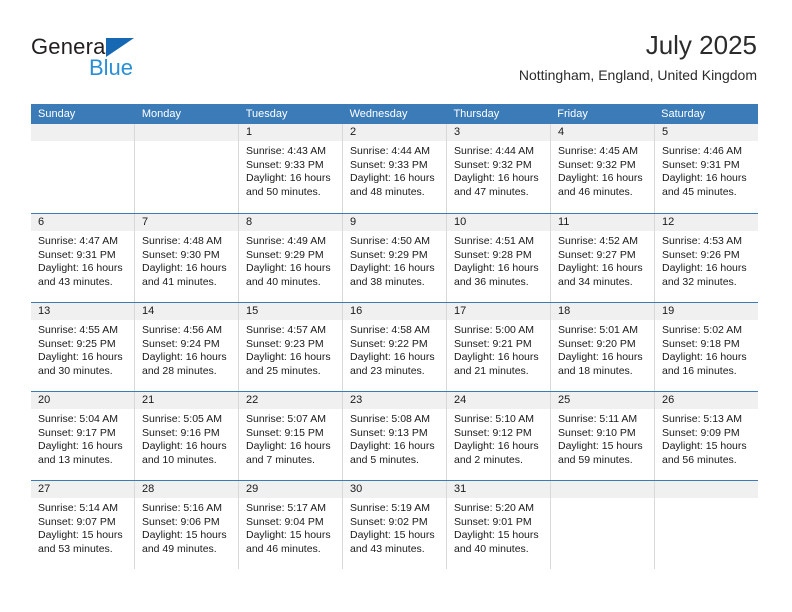 This screenshot has height=612, width=792. Describe the element at coordinates (179, 548) in the screenshot. I see `day-detail-line: and 49 minutes.` at that location.